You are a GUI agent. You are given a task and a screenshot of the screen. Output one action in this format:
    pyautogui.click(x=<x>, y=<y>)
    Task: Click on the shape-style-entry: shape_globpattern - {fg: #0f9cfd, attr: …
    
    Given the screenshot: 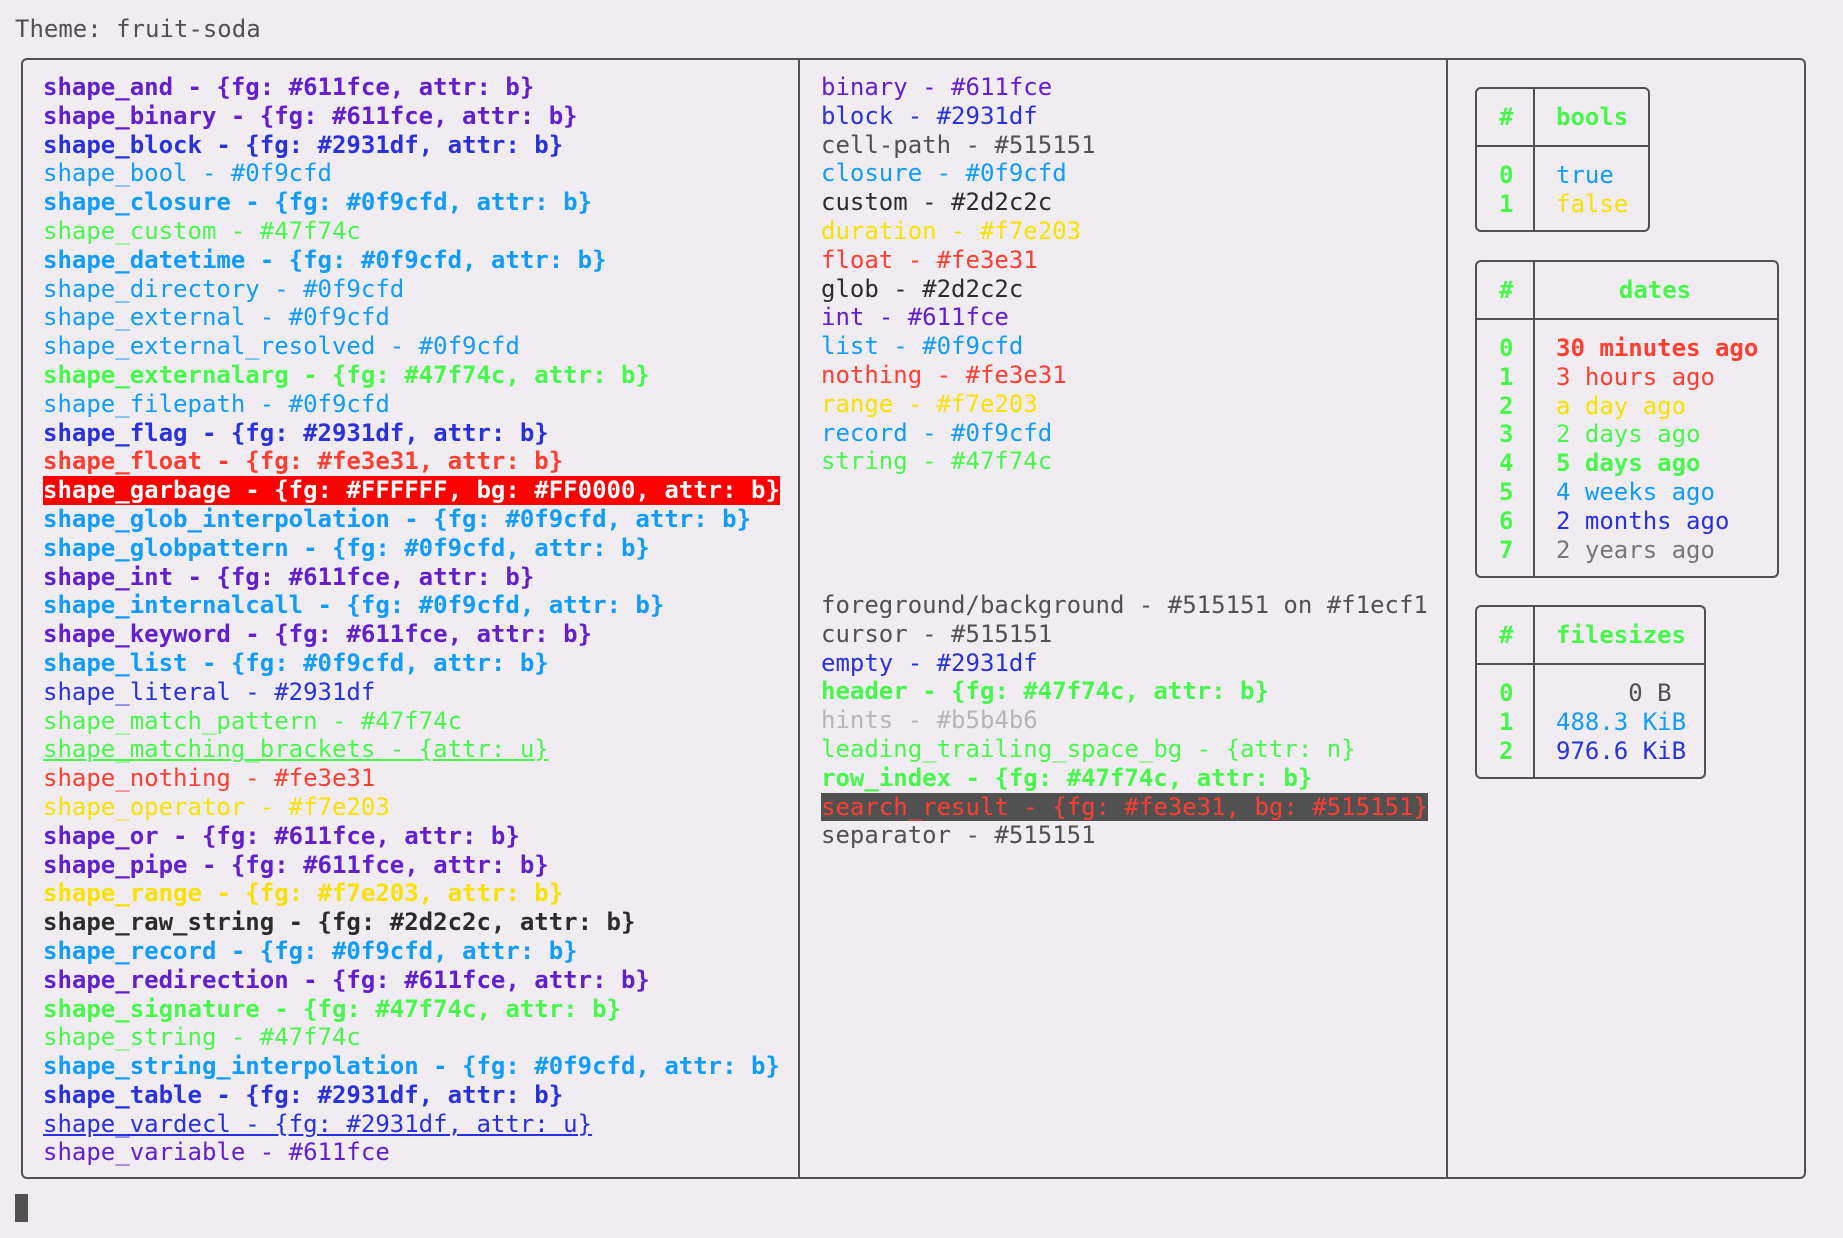 What is the action you would take?
    pyautogui.click(x=346, y=547)
    